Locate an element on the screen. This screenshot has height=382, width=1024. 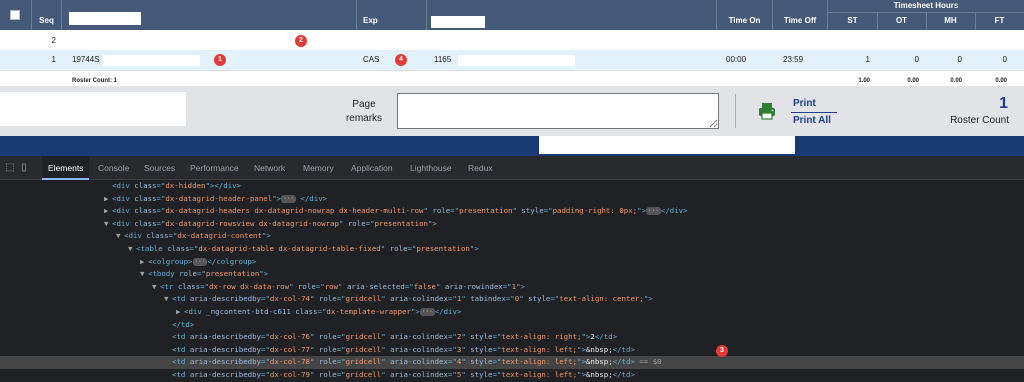
header-time-off: Time Off is located at coordinates (800, 15).